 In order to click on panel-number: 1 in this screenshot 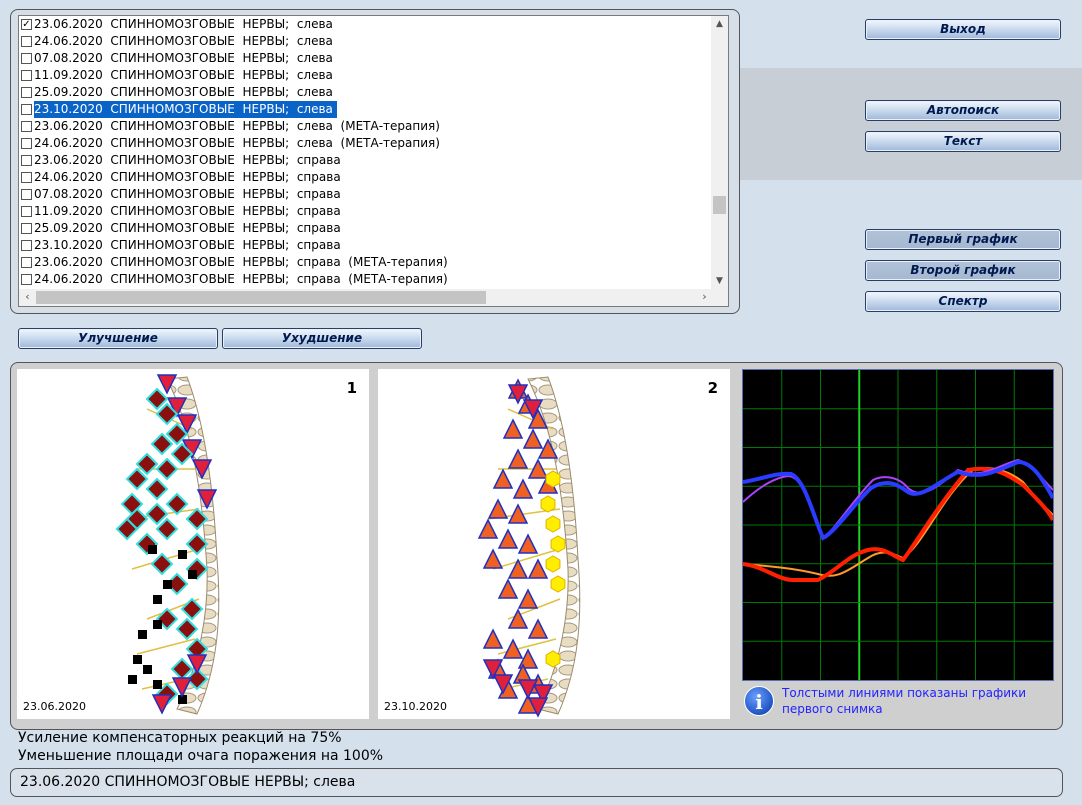, I will do `click(351, 388)`.